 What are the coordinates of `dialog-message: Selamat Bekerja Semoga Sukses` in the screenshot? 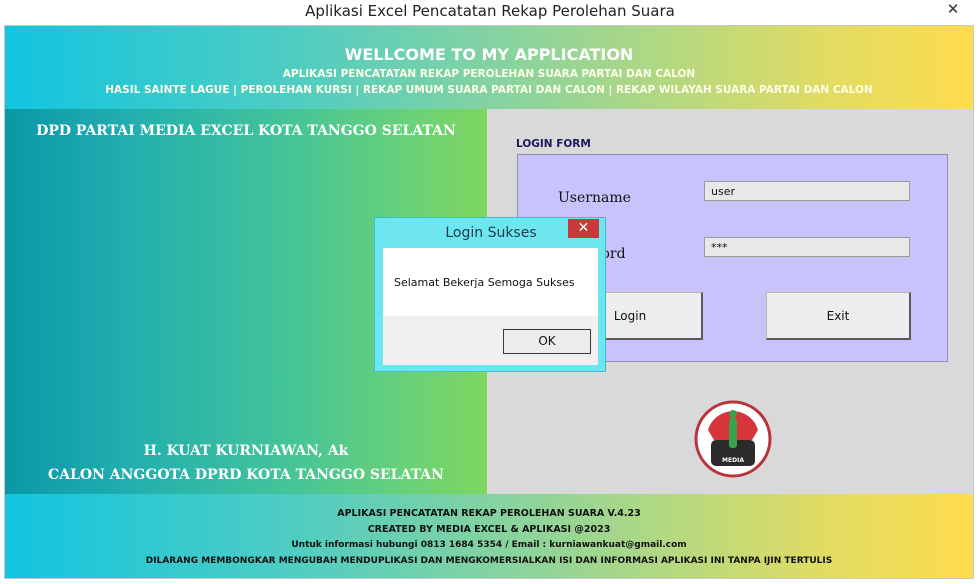 It's located at (484, 282).